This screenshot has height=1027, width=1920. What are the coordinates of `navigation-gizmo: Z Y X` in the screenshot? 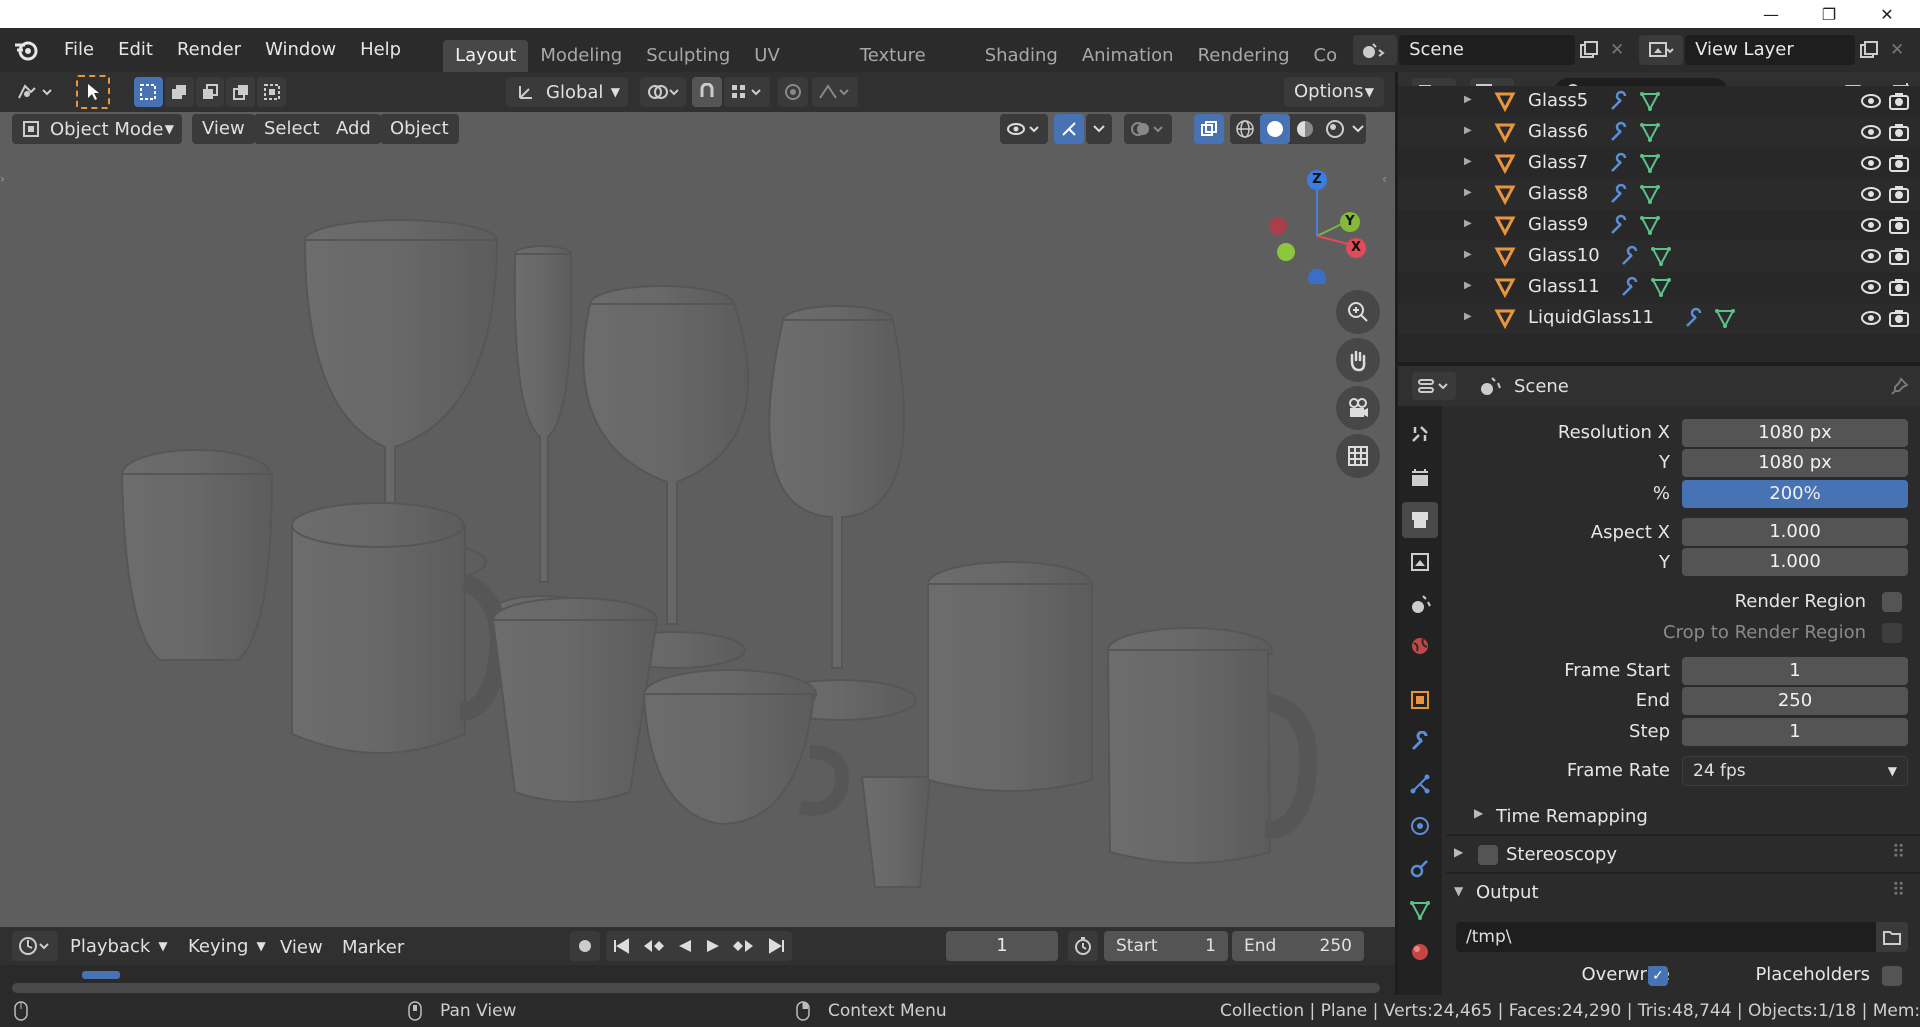 It's located at (1320, 225).